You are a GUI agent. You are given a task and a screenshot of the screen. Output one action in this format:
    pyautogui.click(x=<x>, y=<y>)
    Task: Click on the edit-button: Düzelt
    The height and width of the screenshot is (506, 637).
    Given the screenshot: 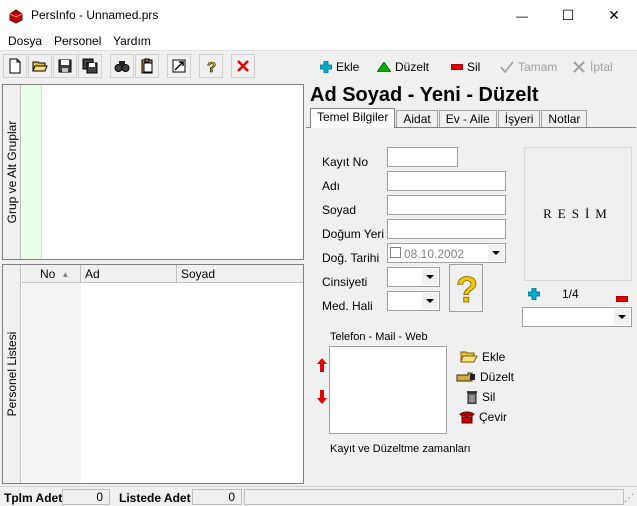 What is the action you would take?
    pyautogui.click(x=403, y=67)
    